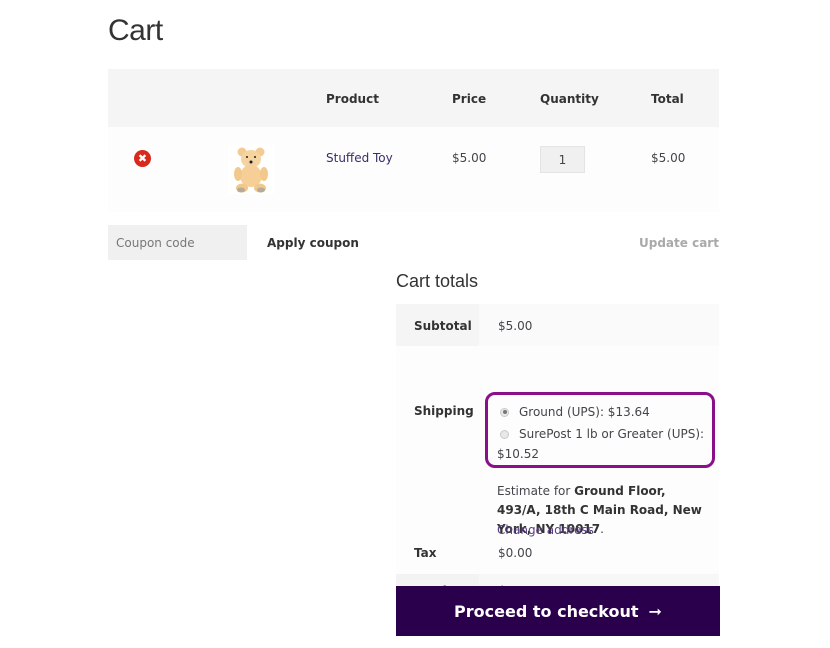  What do you see at coordinates (584, 412) in the screenshot?
I see `shipping-option-label: Ground (UPS): $13.64` at bounding box center [584, 412].